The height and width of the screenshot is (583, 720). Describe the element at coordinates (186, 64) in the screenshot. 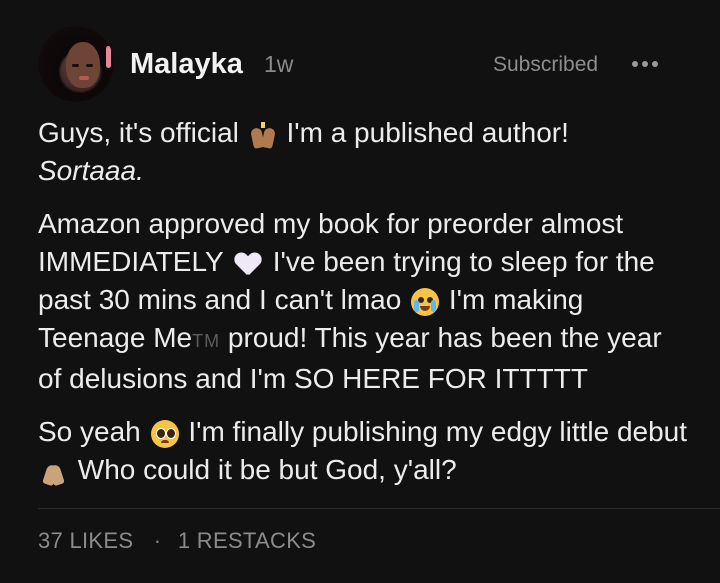

I see `author-name: Malayka` at that location.